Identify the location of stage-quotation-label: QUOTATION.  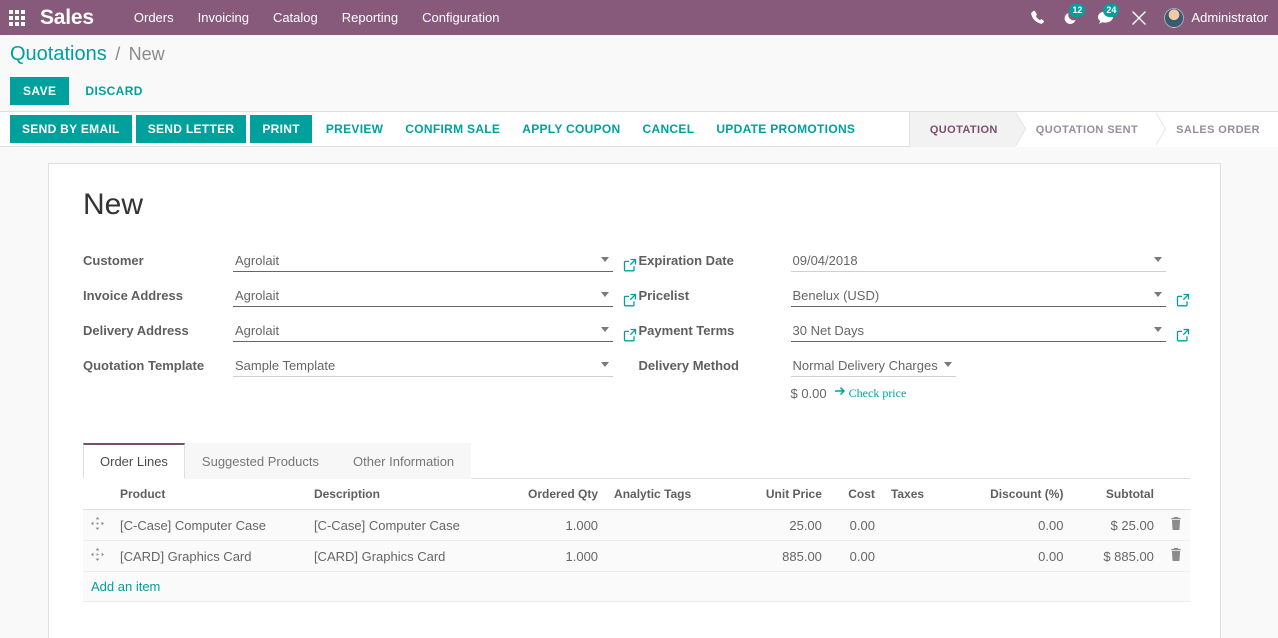
(963, 129).